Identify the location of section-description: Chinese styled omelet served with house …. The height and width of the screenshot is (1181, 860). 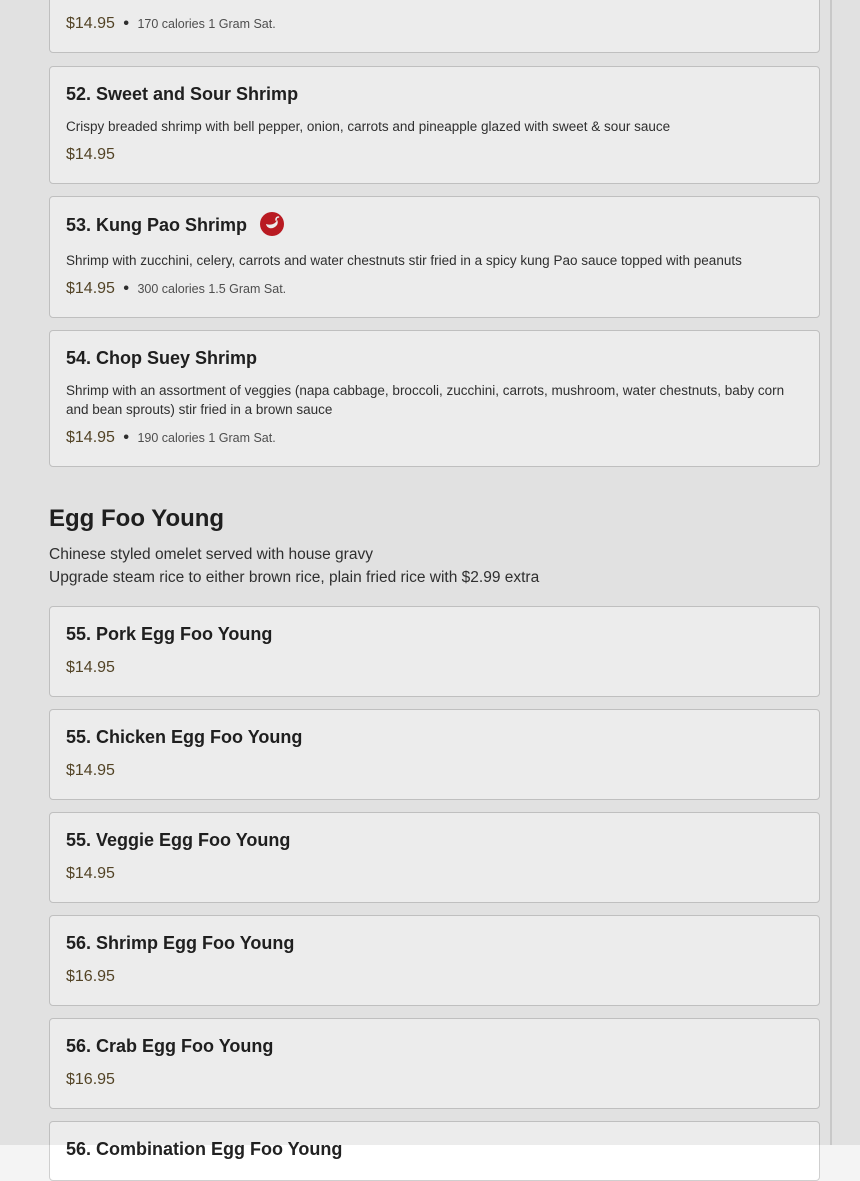
(211, 554).